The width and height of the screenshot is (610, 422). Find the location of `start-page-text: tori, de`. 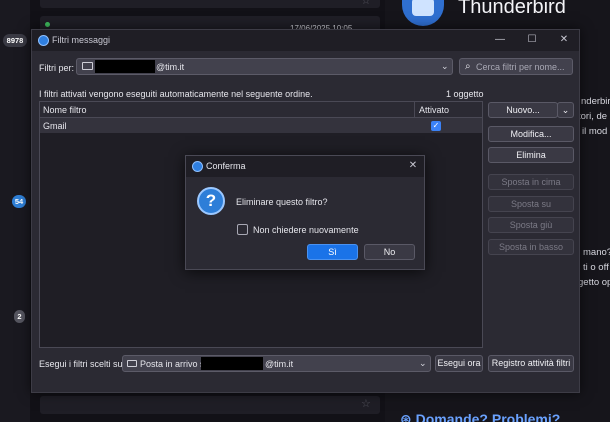

start-page-text: tori, de is located at coordinates (593, 116).